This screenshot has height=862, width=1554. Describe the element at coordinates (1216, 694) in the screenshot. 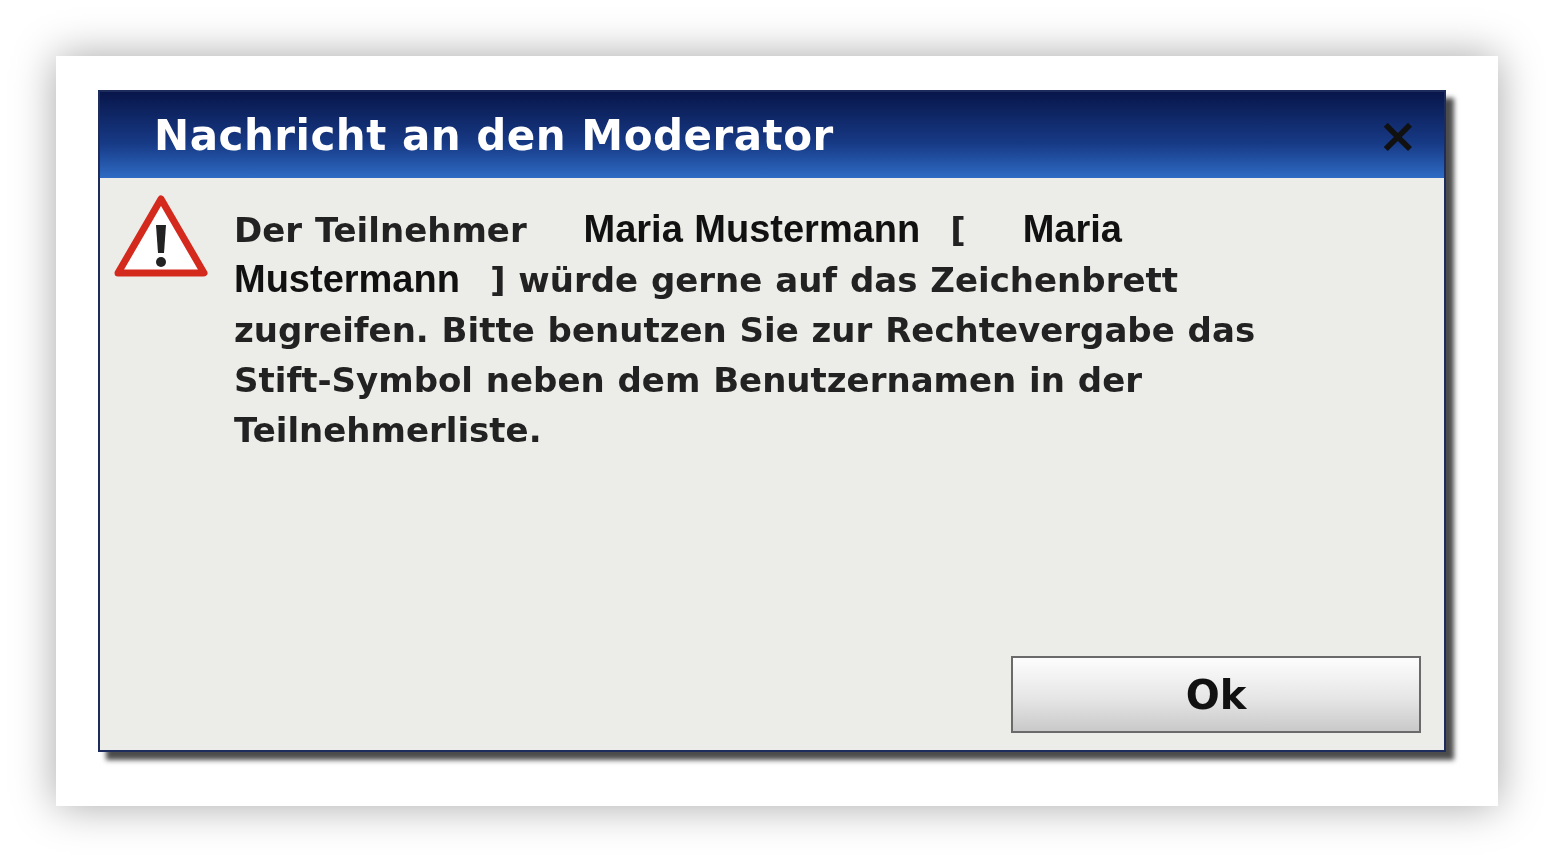

I see `ok-button: Ok` at that location.